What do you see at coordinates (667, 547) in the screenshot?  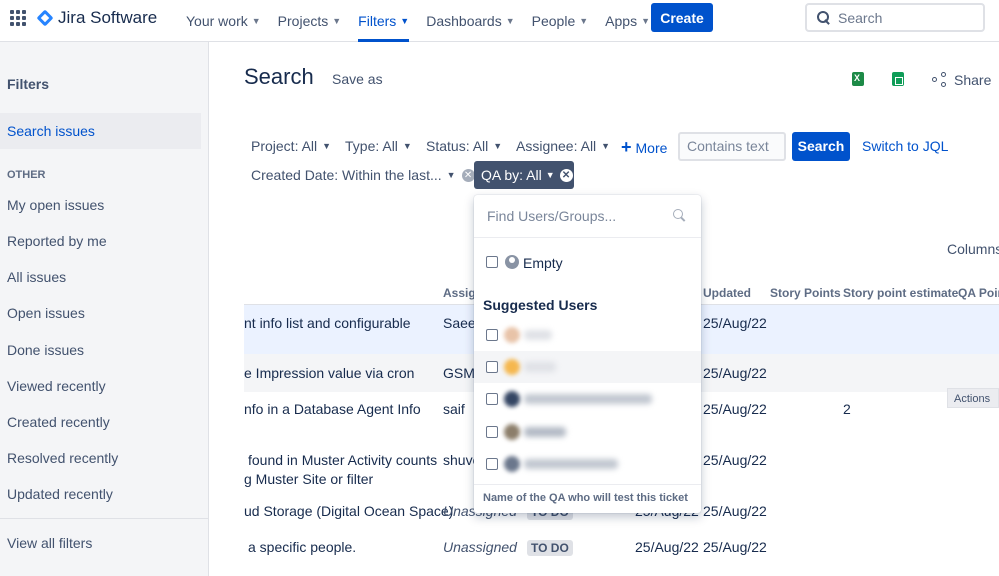 I see `issue-created: 25/Aug/22` at bounding box center [667, 547].